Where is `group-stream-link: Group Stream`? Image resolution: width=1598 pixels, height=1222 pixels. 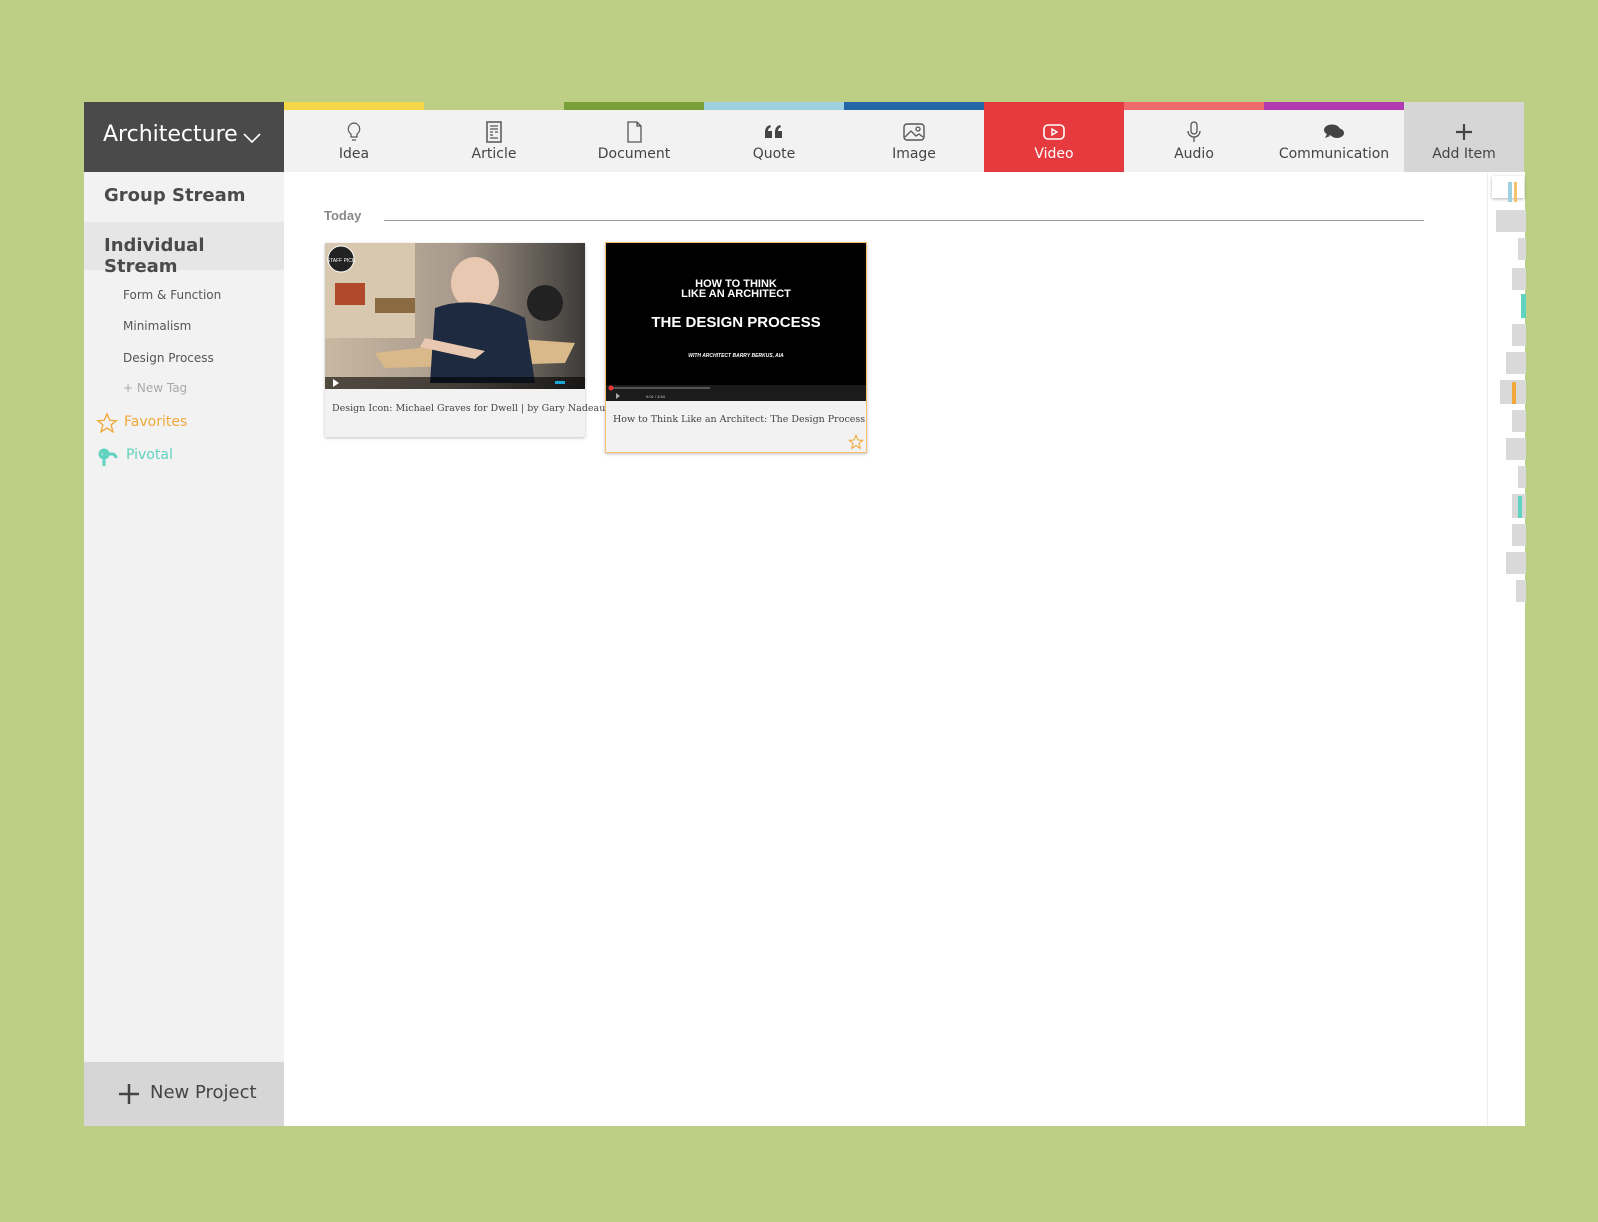
group-stream-link: Group Stream is located at coordinates (184, 196).